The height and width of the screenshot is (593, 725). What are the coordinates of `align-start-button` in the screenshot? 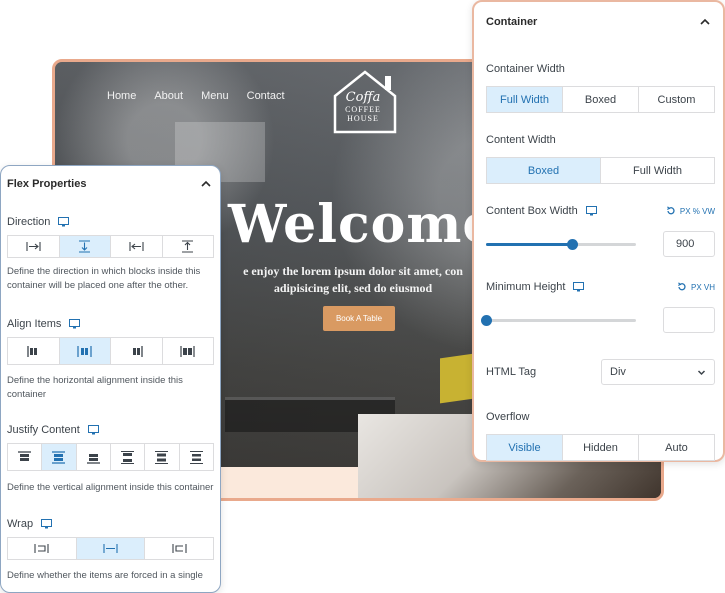 It's located at (34, 351).